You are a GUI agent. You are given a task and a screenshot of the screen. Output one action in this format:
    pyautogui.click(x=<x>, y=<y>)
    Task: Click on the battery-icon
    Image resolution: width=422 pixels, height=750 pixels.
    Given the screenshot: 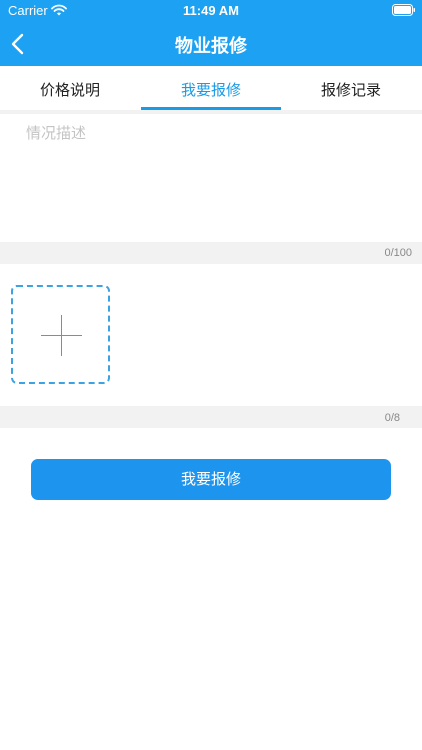 What is the action you would take?
    pyautogui.click(x=403, y=10)
    